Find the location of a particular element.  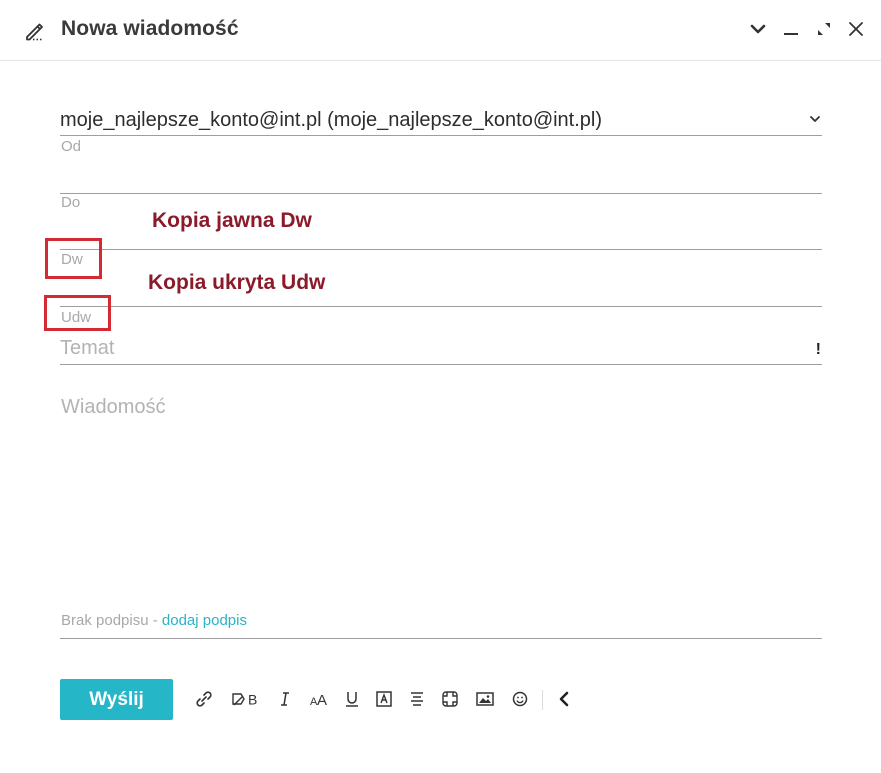

link-icon is located at coordinates (204, 699).